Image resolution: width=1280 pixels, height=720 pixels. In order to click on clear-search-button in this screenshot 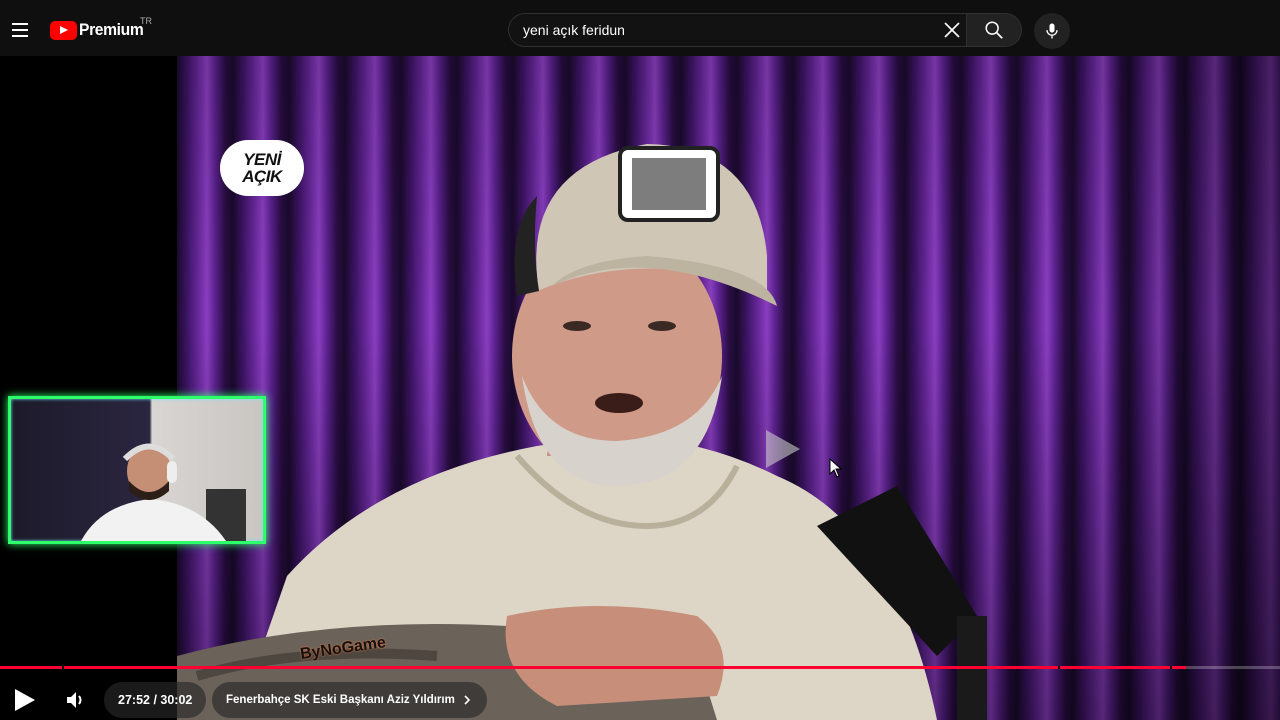, I will do `click(952, 30)`.